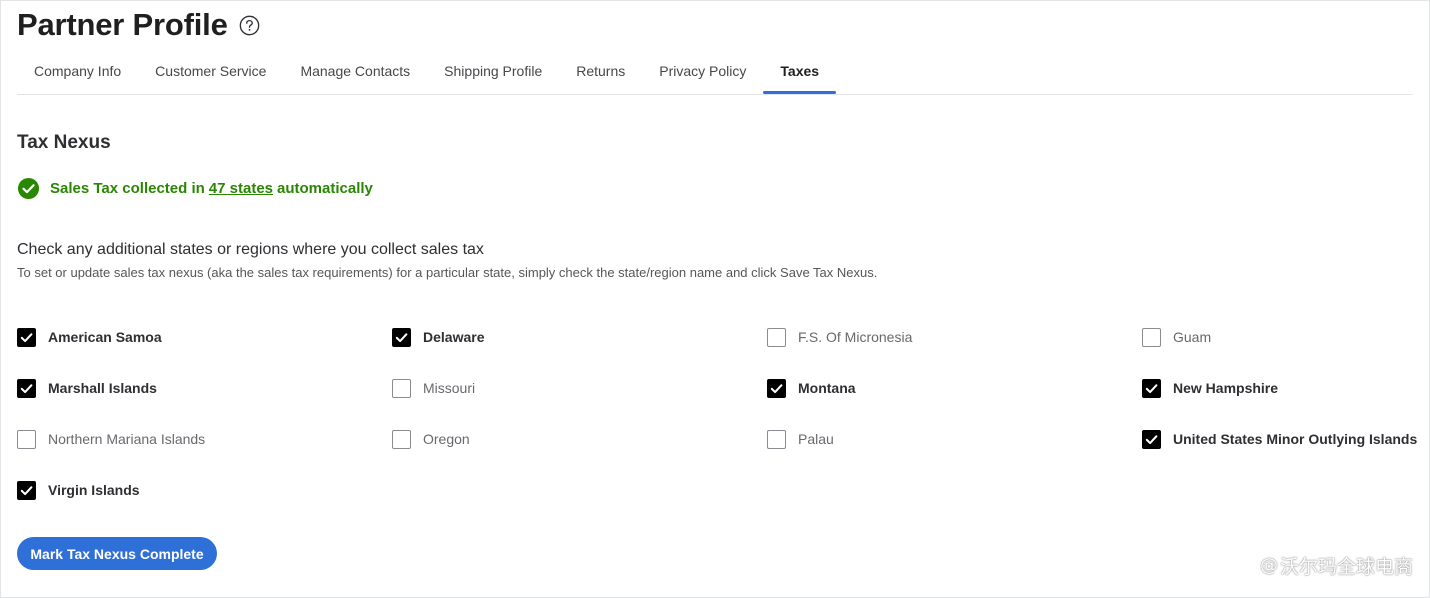 Image resolution: width=1430 pixels, height=598 pixels. What do you see at coordinates (1279, 337) in the screenshot?
I see `checkbox-guam: Guam` at bounding box center [1279, 337].